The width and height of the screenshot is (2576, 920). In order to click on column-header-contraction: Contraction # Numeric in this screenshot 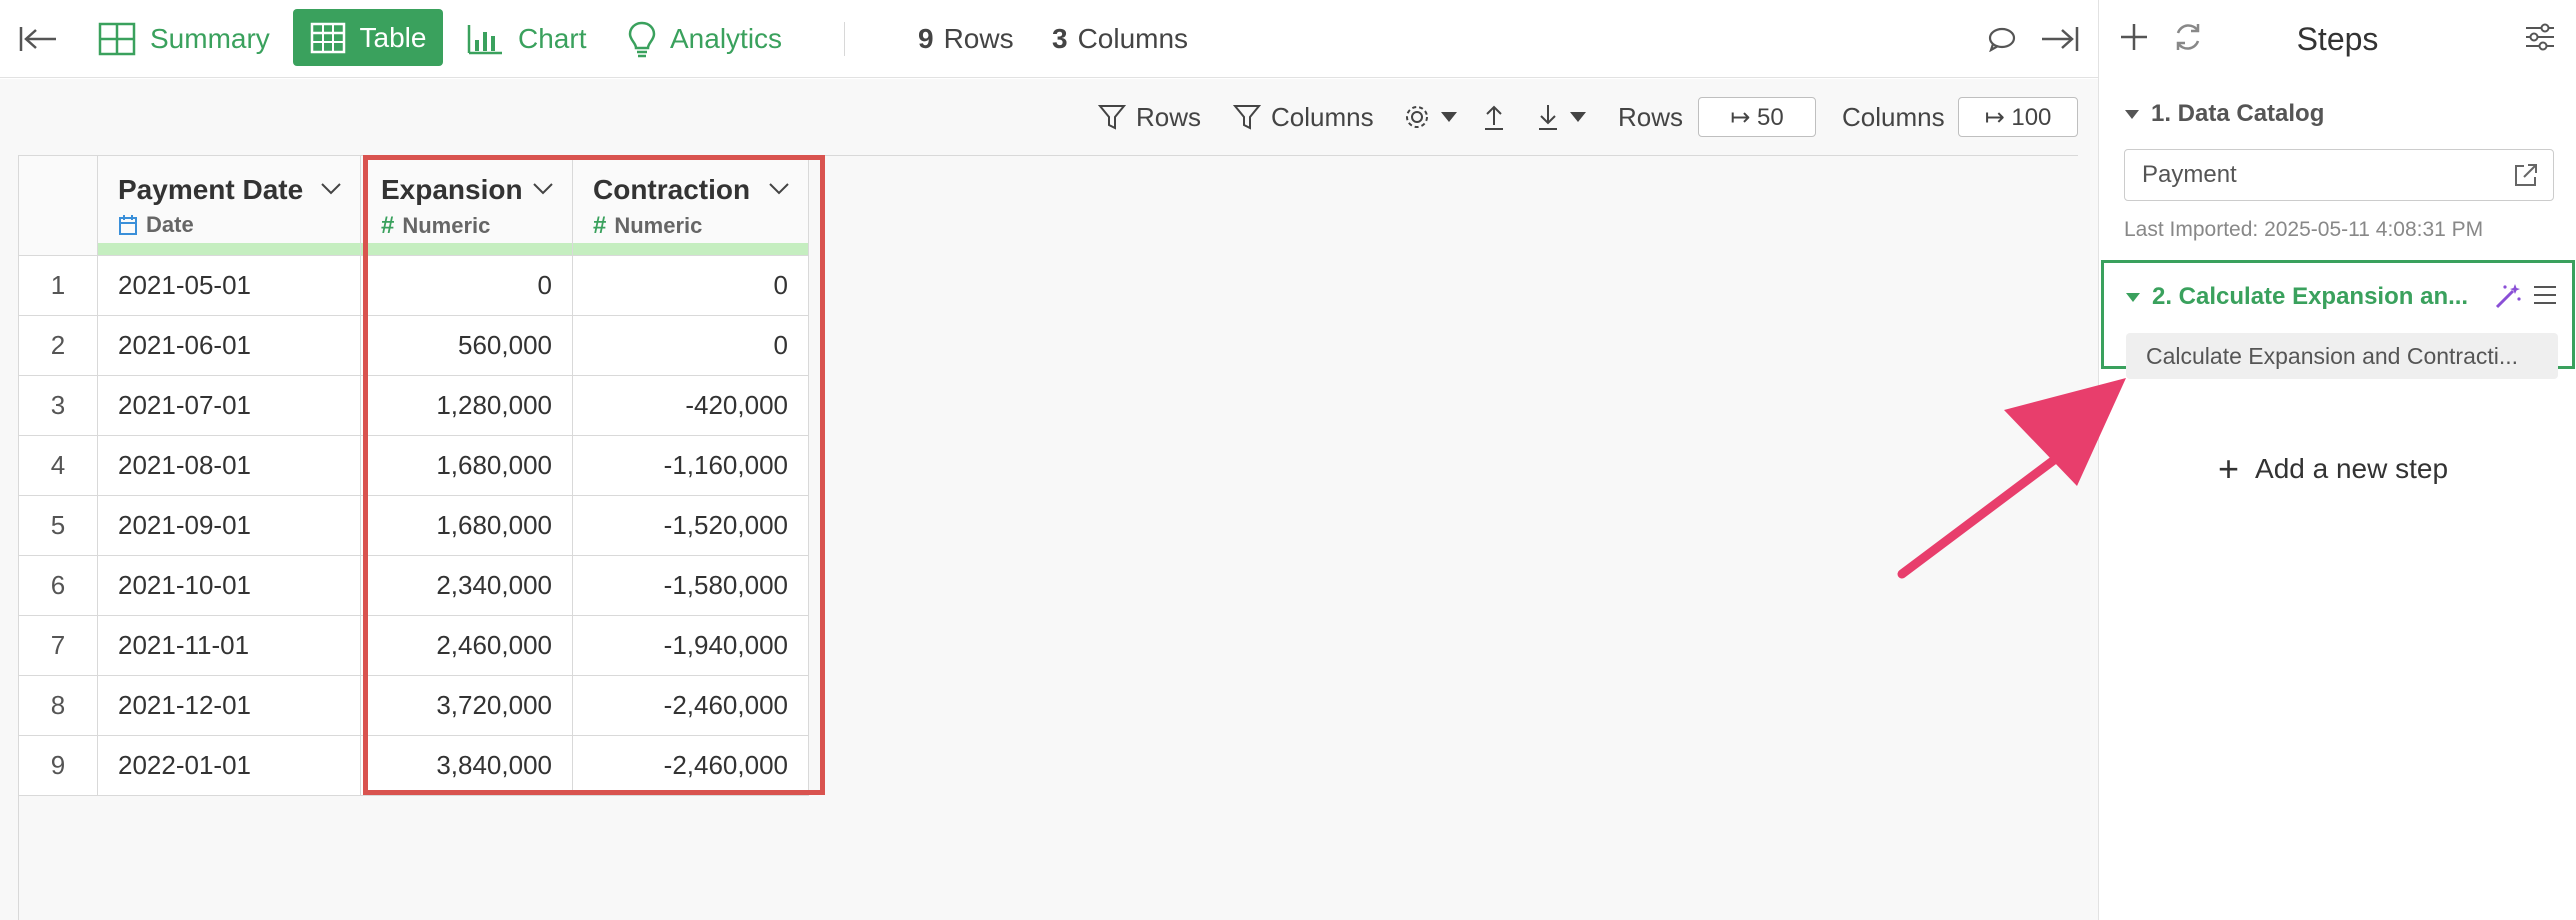, I will do `click(690, 205)`.